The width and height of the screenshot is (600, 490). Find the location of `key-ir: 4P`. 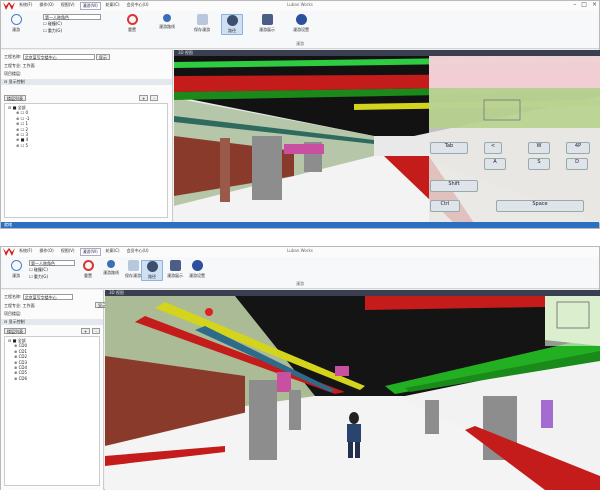

key-ir: 4P is located at coordinates (578, 148).